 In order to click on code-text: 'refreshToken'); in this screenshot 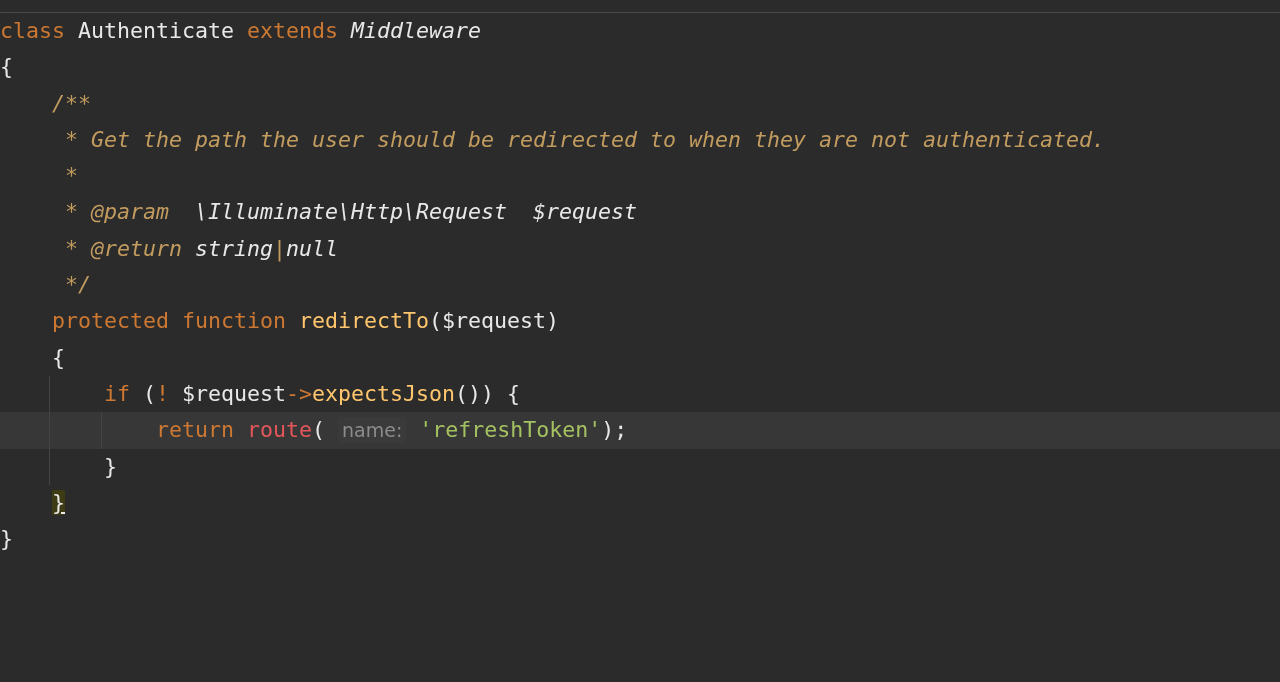, I will do `click(523, 430)`.